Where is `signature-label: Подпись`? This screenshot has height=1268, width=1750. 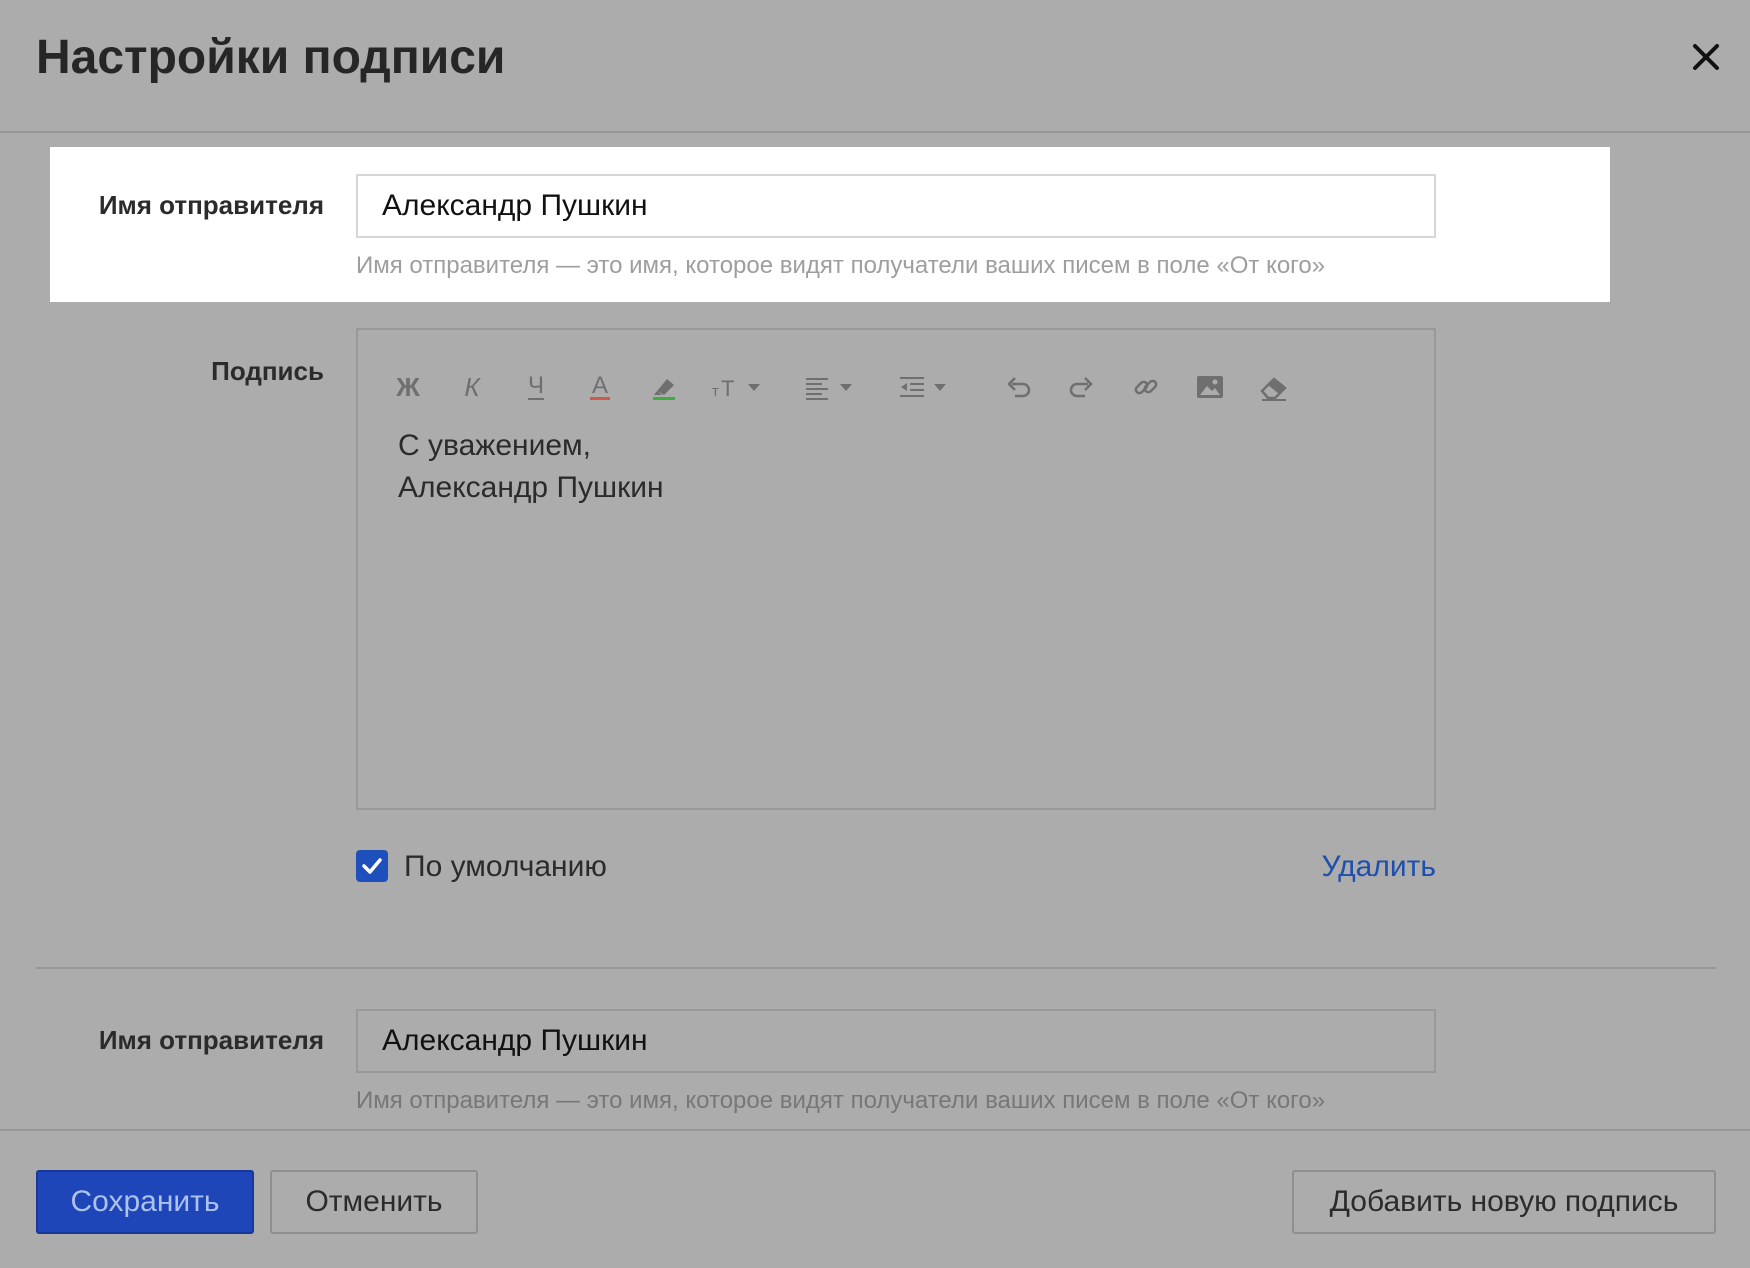
signature-label: Подпись is located at coordinates (267, 371).